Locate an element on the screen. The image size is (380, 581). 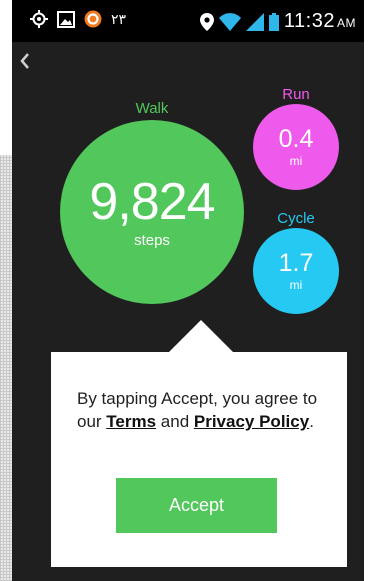
run-label: Run is located at coordinates (296, 94).